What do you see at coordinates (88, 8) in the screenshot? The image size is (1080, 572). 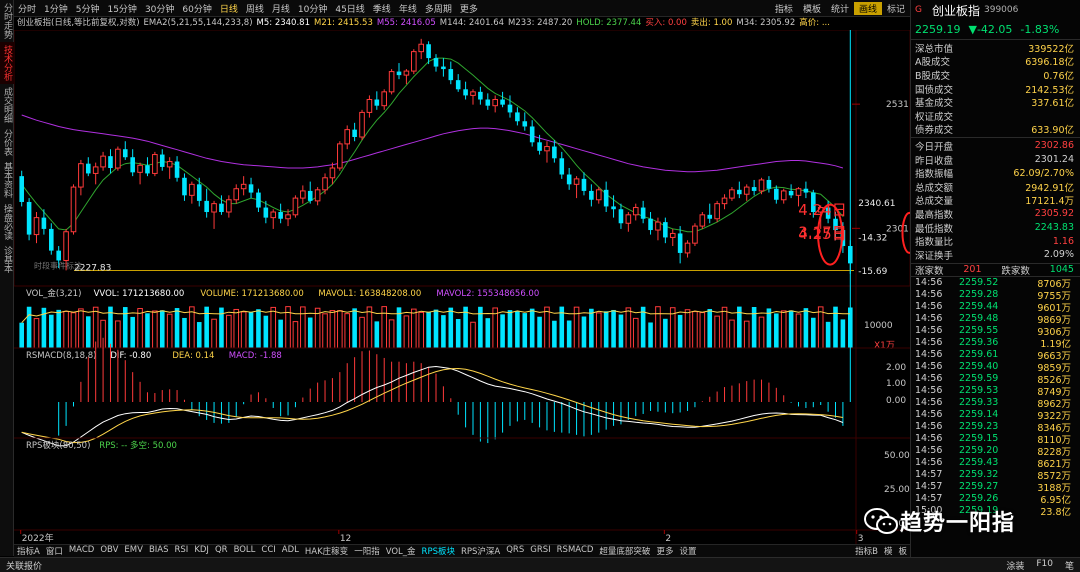 I see `period-button: 5分钟` at bounding box center [88, 8].